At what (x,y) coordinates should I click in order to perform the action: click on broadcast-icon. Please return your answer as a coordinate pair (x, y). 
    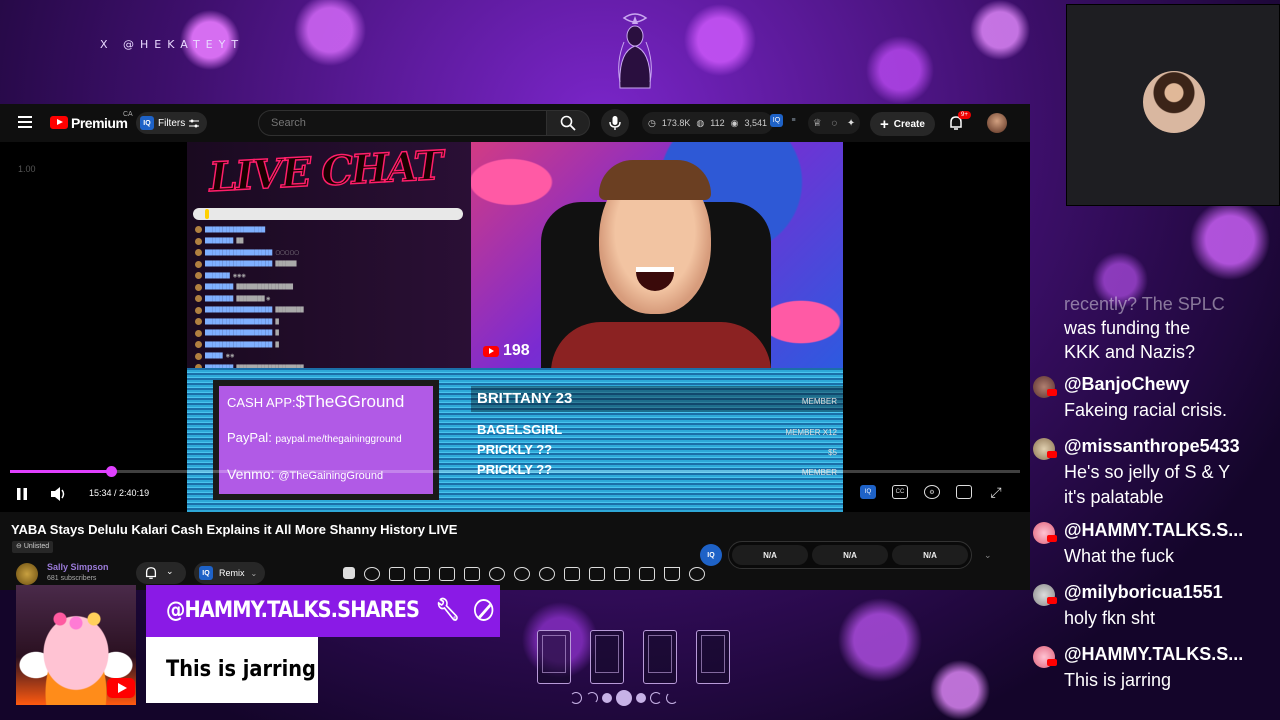
    Looking at the image, I should click on (372, 574).